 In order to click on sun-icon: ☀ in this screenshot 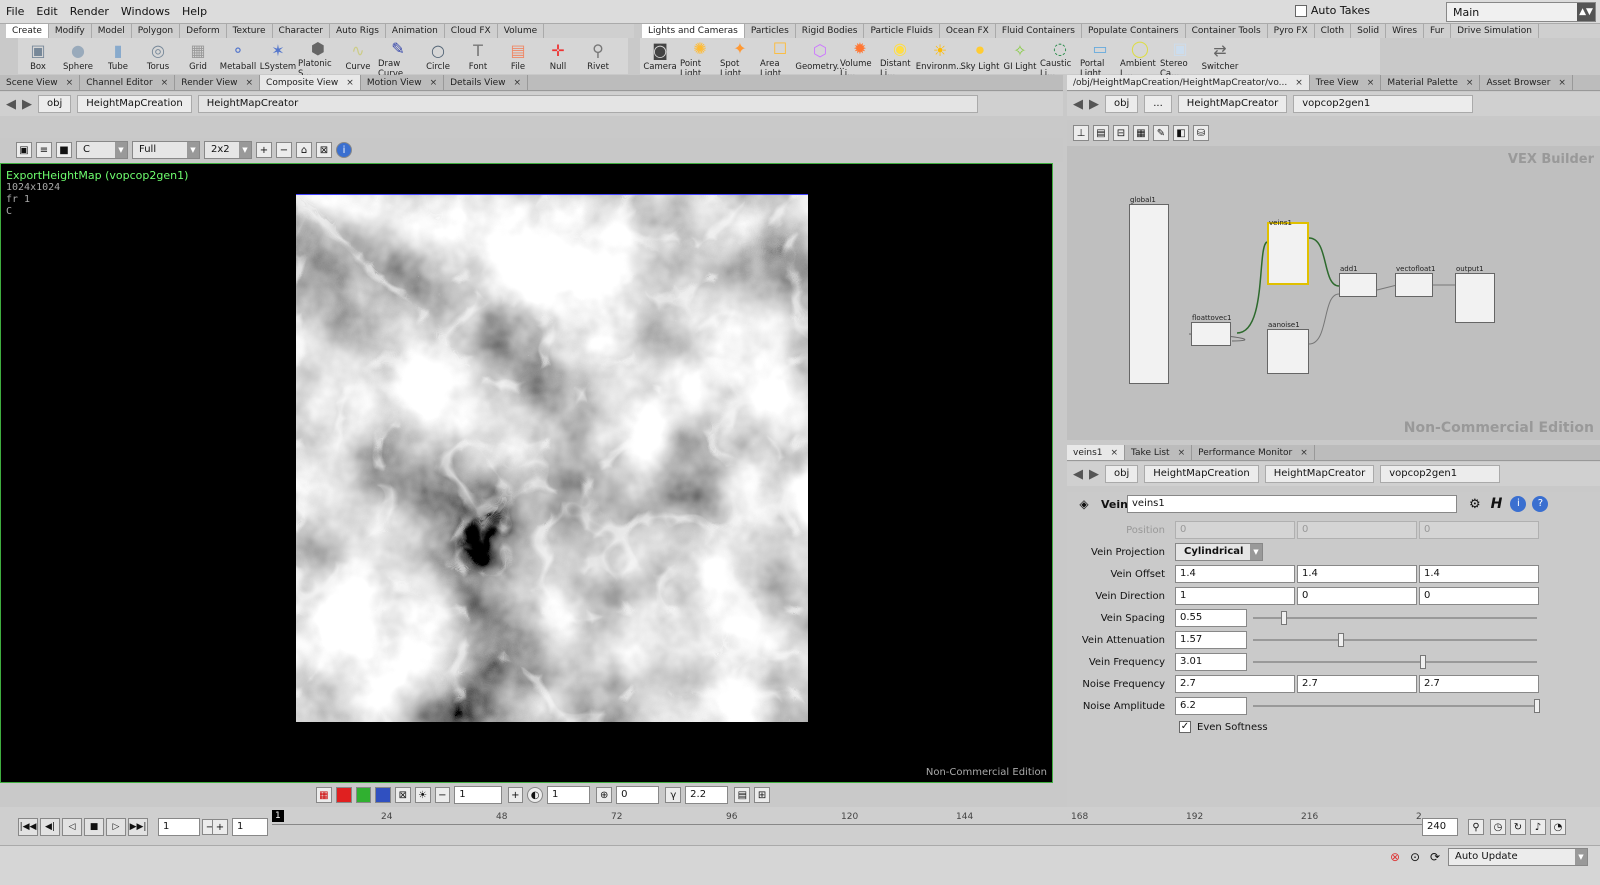, I will do `click(422, 795)`.